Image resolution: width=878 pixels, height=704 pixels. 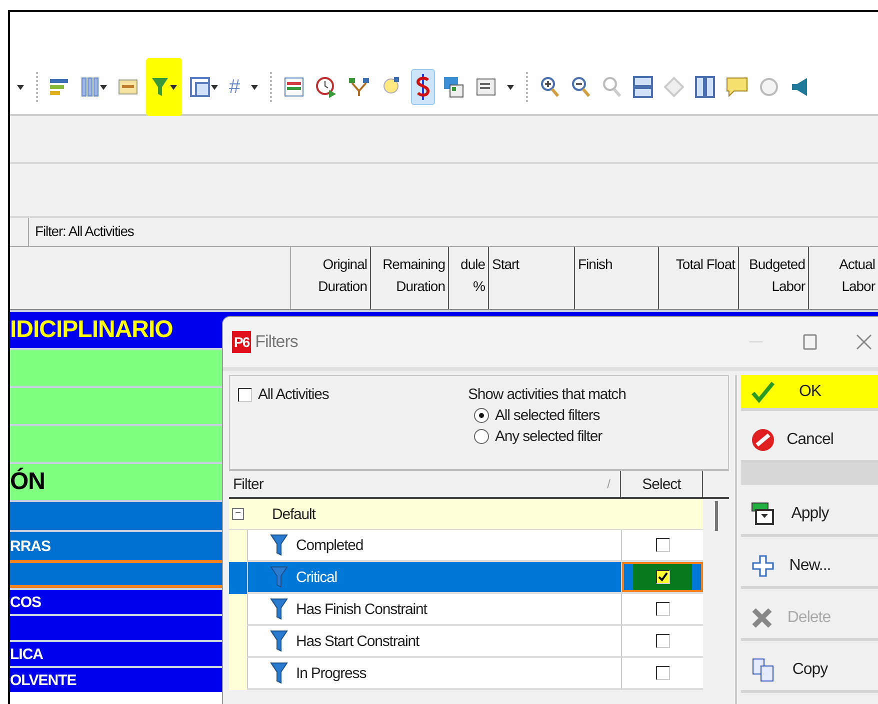 What do you see at coordinates (612, 87) in the screenshot?
I see `zoom-icon` at bounding box center [612, 87].